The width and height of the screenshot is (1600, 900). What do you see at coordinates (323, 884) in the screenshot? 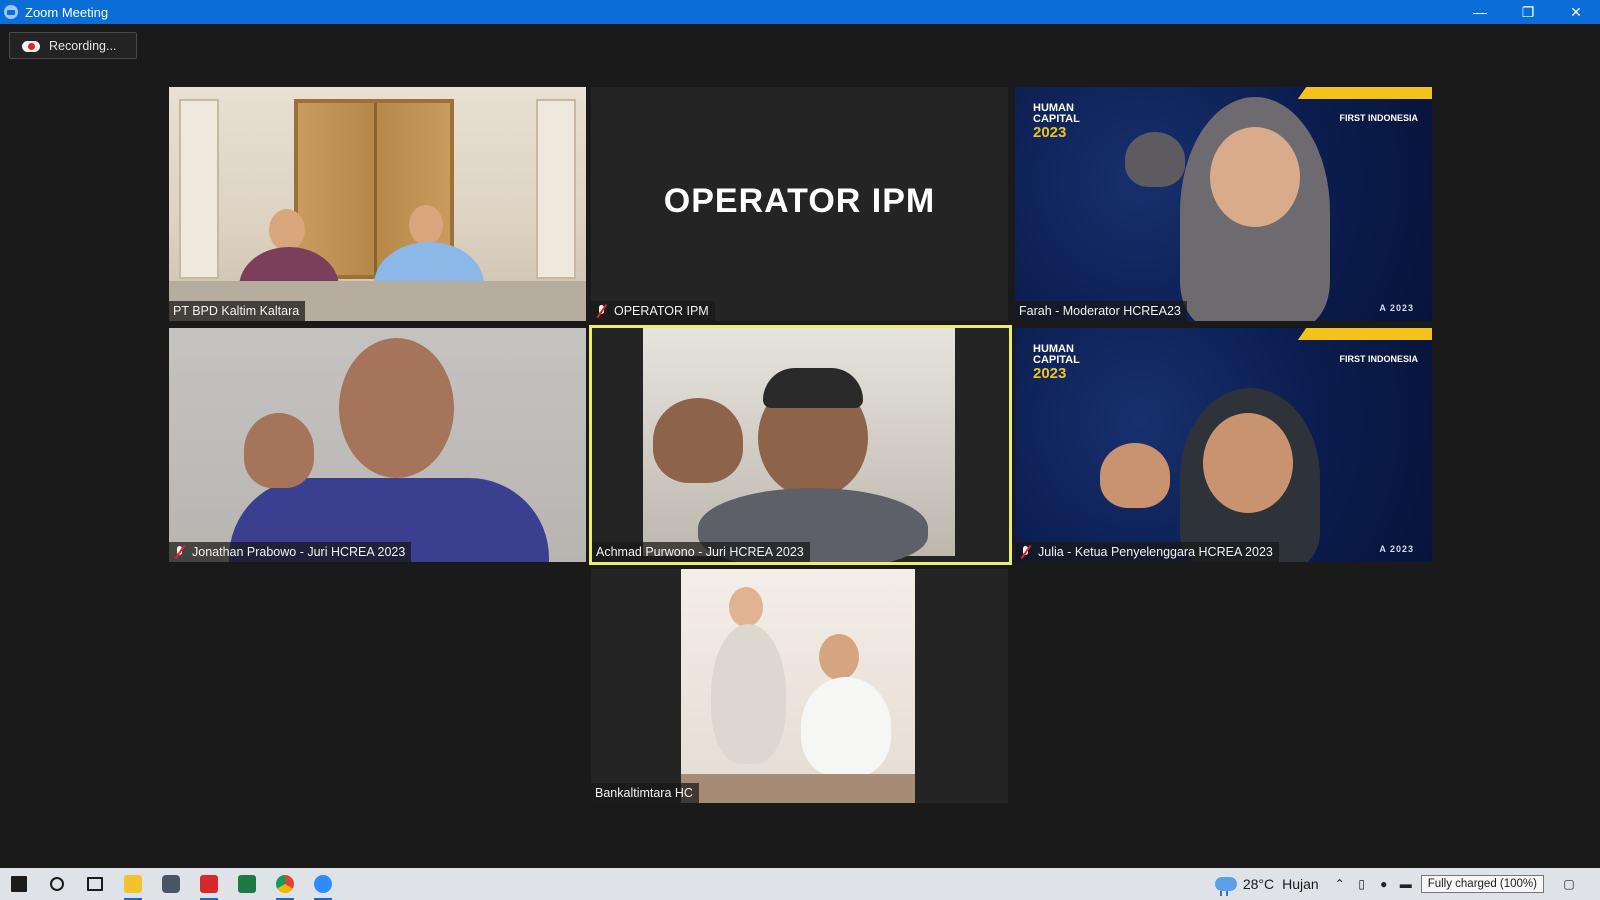
I see `zoom-icon` at bounding box center [323, 884].